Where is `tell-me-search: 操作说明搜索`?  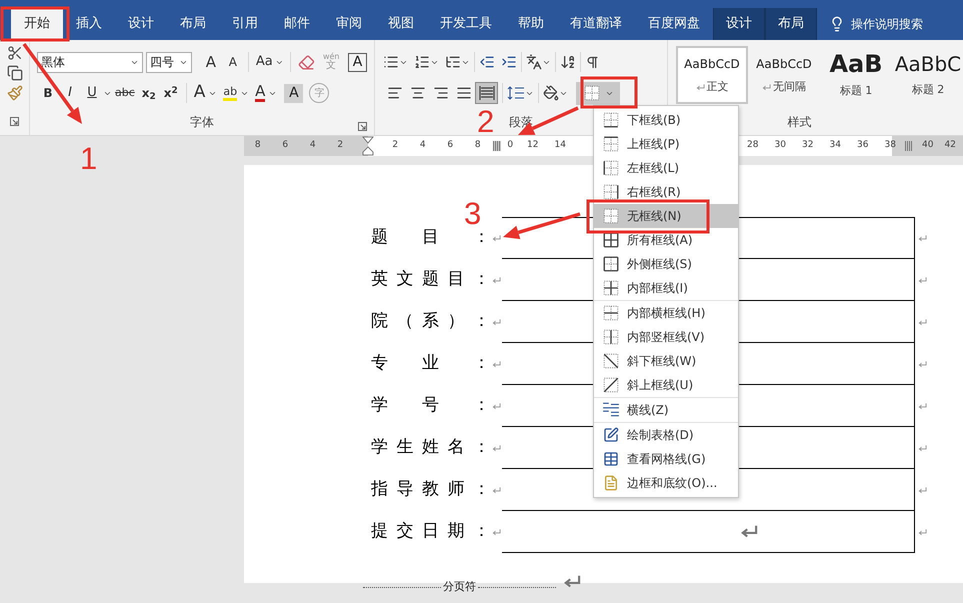
tell-me-search: 操作说明搜索 is located at coordinates (887, 24).